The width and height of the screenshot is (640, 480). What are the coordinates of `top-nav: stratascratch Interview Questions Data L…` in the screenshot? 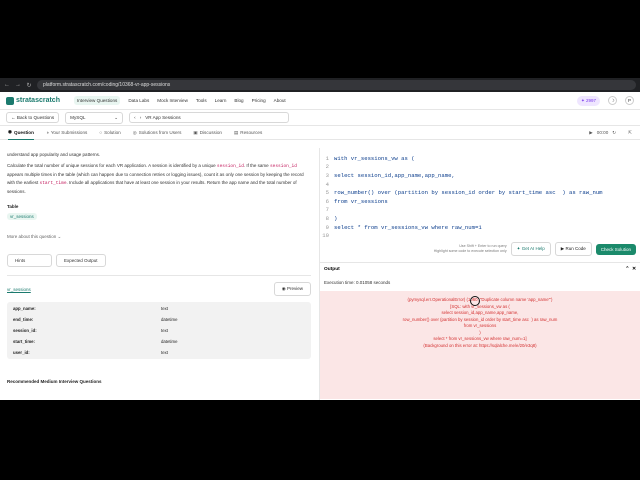 It's located at (320, 101).